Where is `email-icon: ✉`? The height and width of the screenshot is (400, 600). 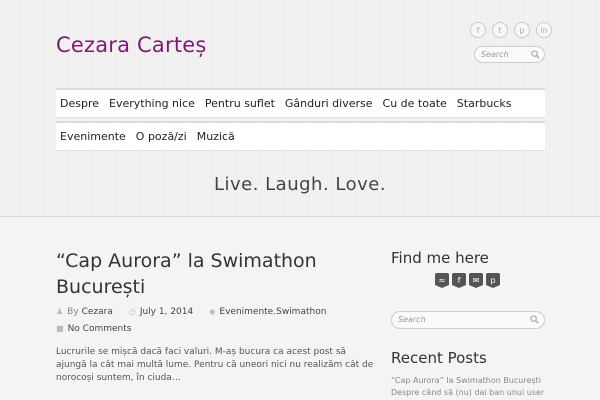 email-icon: ✉ is located at coordinates (476, 280).